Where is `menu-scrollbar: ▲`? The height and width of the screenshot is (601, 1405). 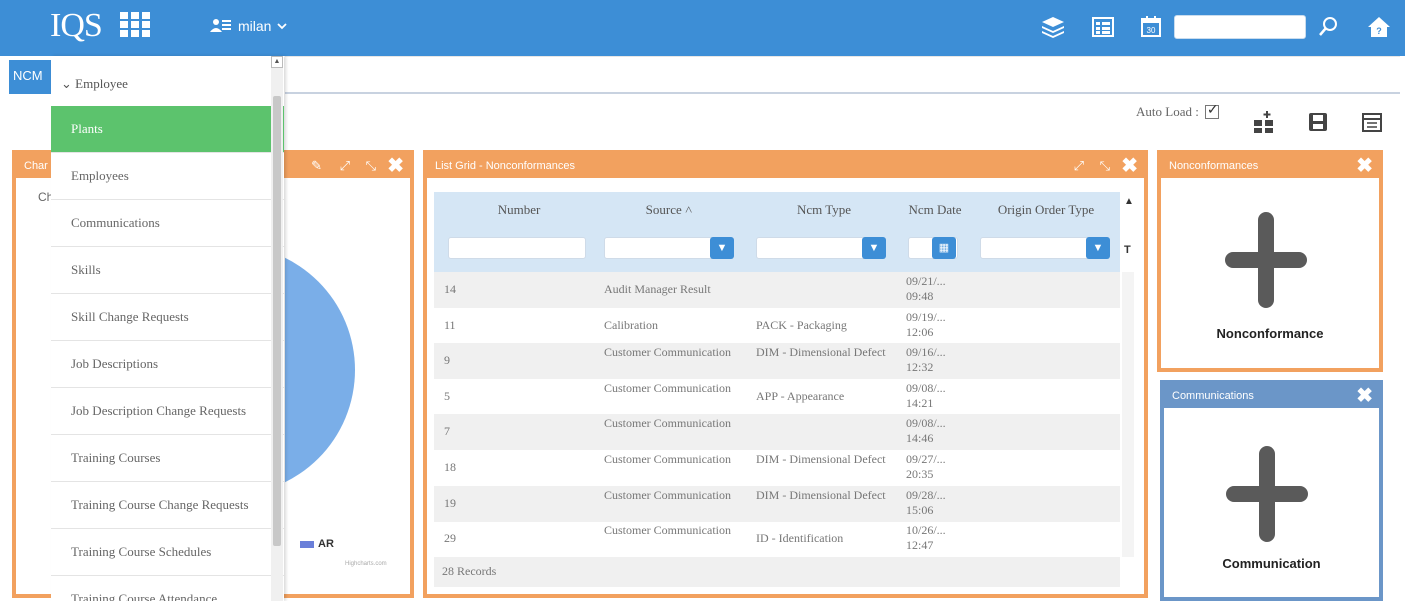
menu-scrollbar: ▲ is located at coordinates (277, 328).